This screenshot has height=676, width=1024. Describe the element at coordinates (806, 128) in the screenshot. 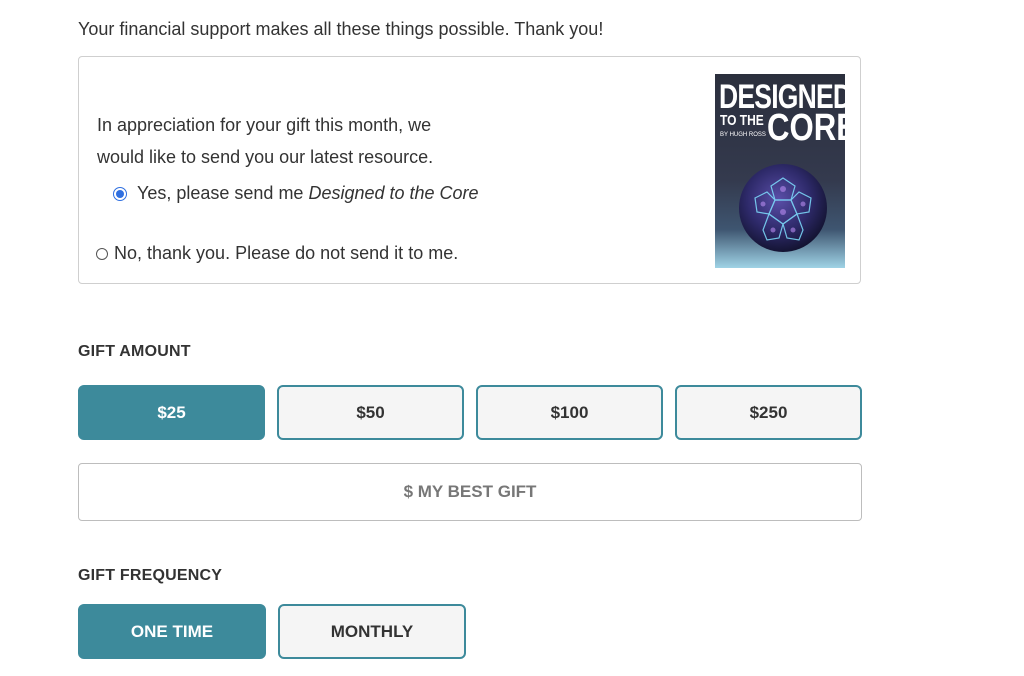

I see `book-cover-title-line3: CORE` at that location.